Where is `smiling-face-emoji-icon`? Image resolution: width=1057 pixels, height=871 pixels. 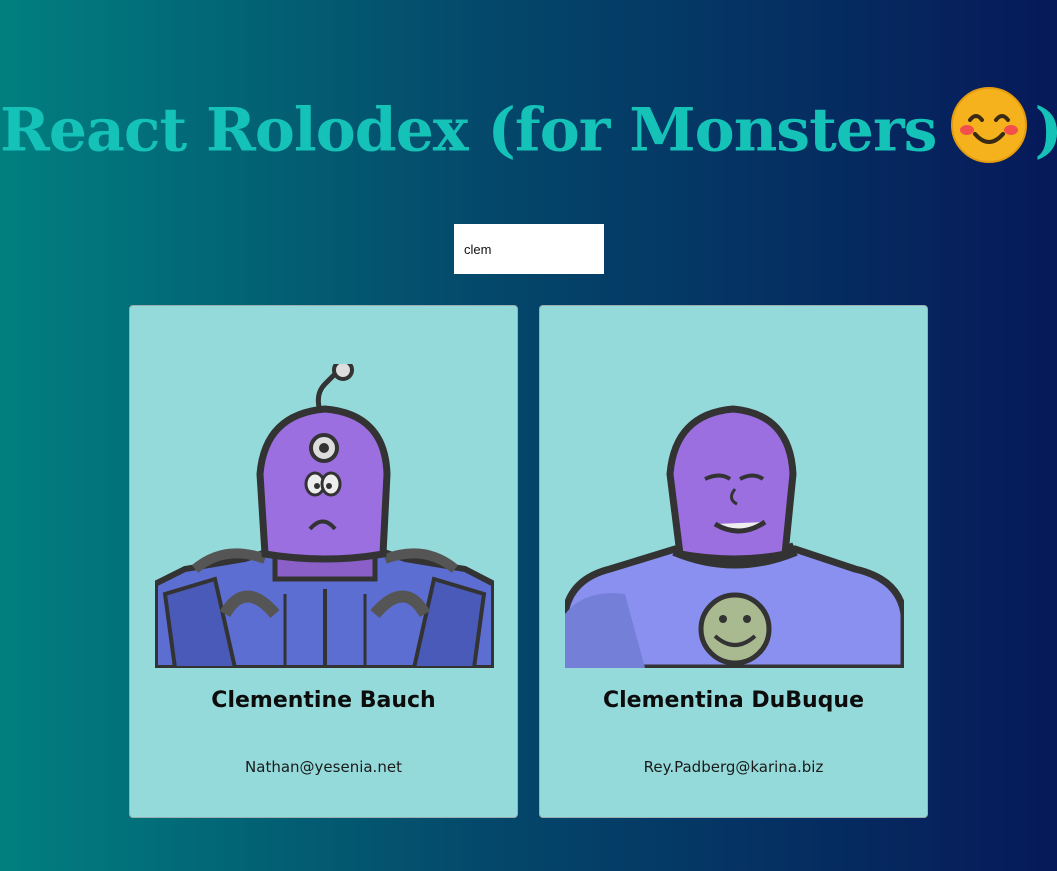 smiling-face-emoji-icon is located at coordinates (989, 135).